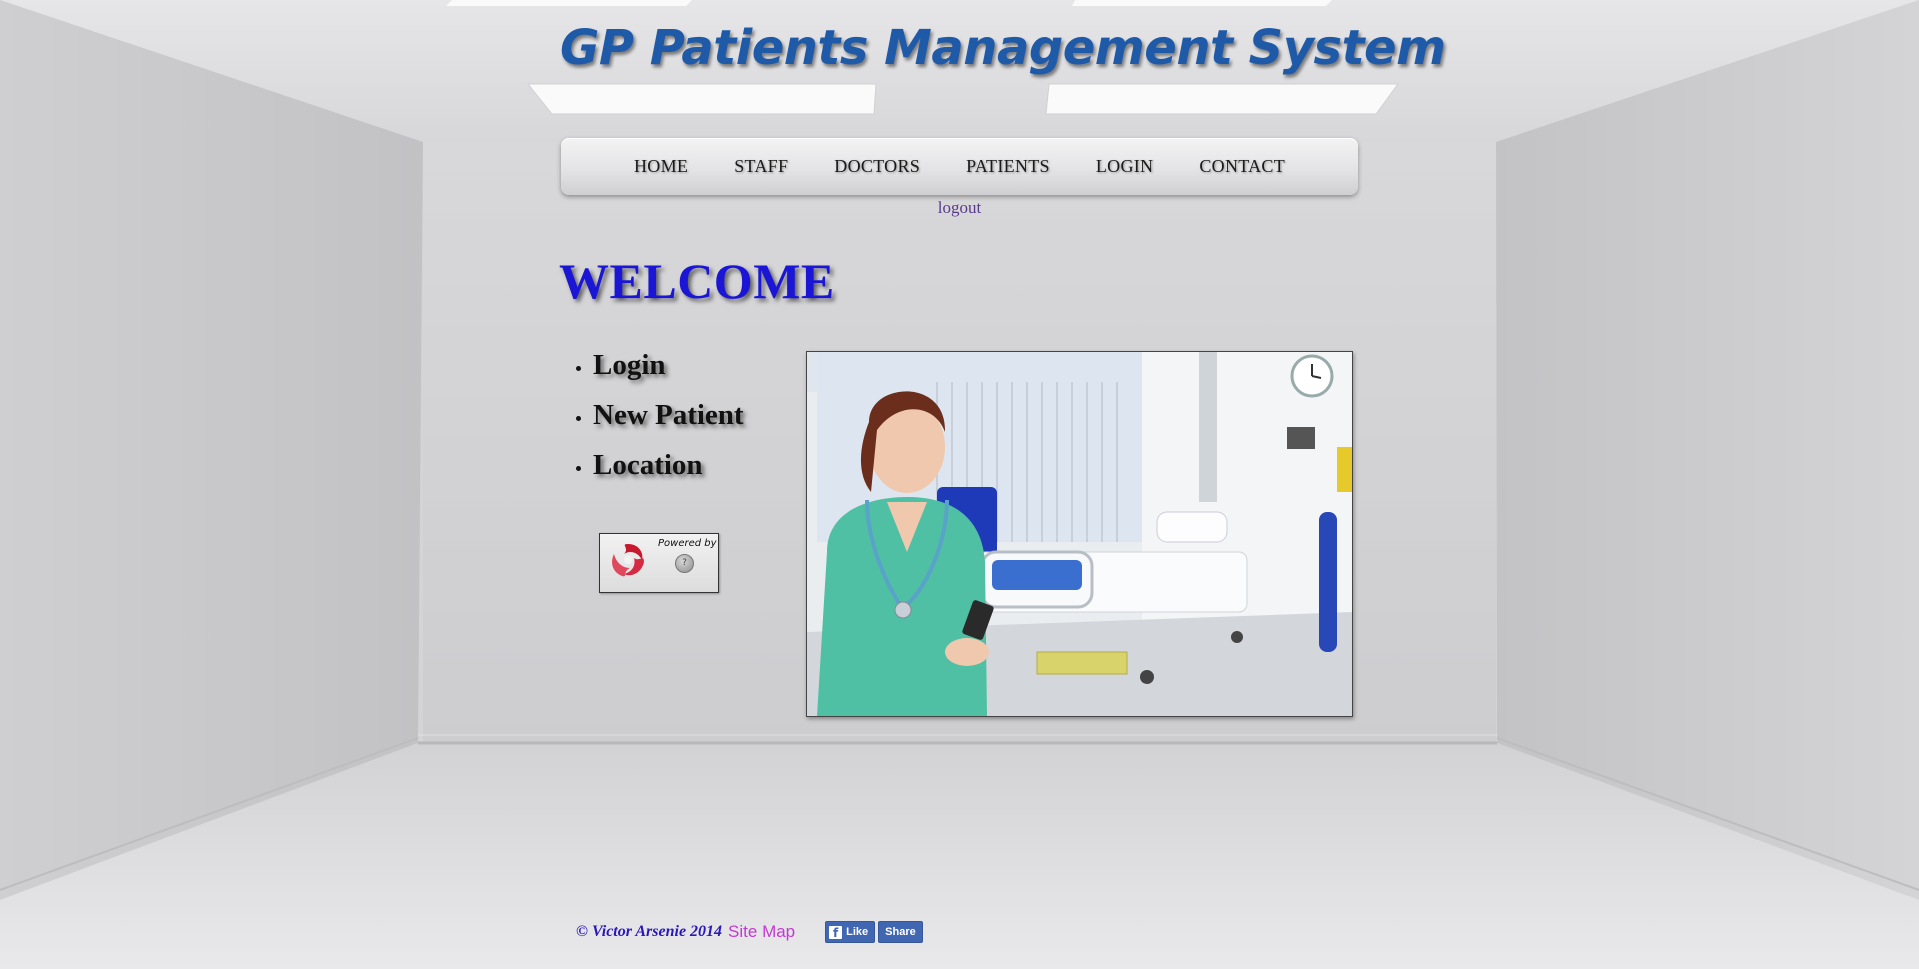 This screenshot has width=1919, height=969. Describe the element at coordinates (1008, 166) in the screenshot. I see `nav-item-patients: PATIENTS` at that location.